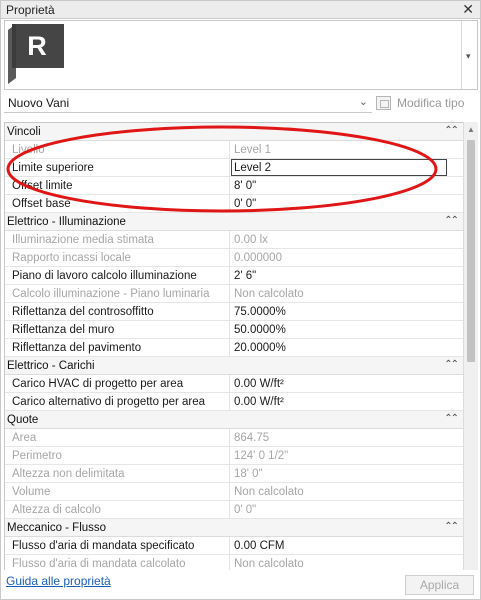 Image resolution: width=481 pixels, height=600 pixels. I want to click on property-row: Offset base 0' 0", so click(234, 204).